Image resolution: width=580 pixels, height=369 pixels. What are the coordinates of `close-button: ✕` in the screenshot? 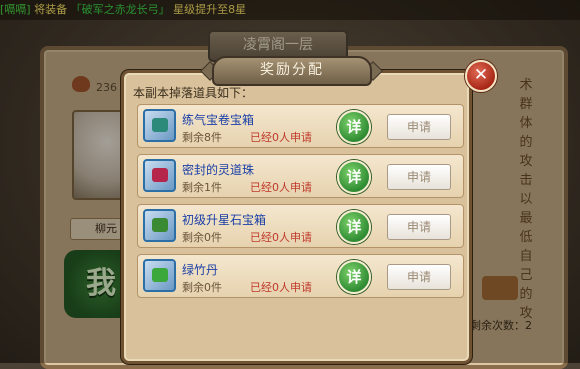 It's located at (481, 76).